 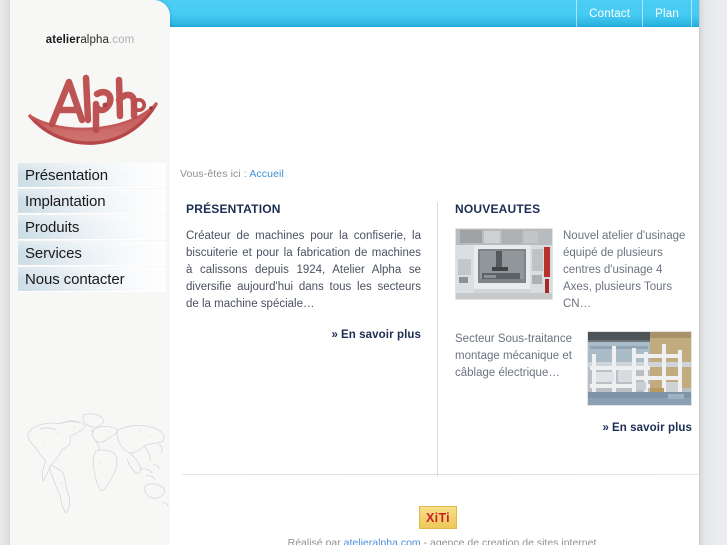 I want to click on breadcrumb: Vous-êtes ici : Accueil, so click(x=232, y=174).